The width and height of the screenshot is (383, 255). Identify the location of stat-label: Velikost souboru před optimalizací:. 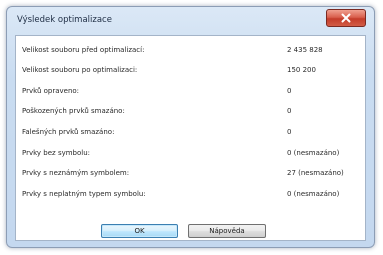
(83, 50).